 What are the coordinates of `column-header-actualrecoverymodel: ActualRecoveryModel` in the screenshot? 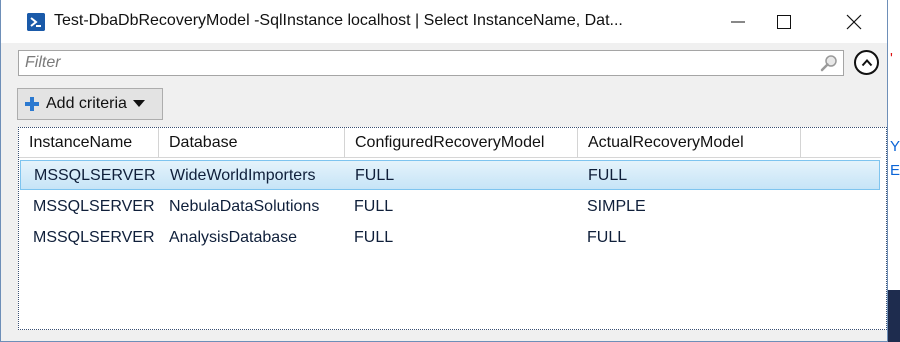 It's located at (689, 143).